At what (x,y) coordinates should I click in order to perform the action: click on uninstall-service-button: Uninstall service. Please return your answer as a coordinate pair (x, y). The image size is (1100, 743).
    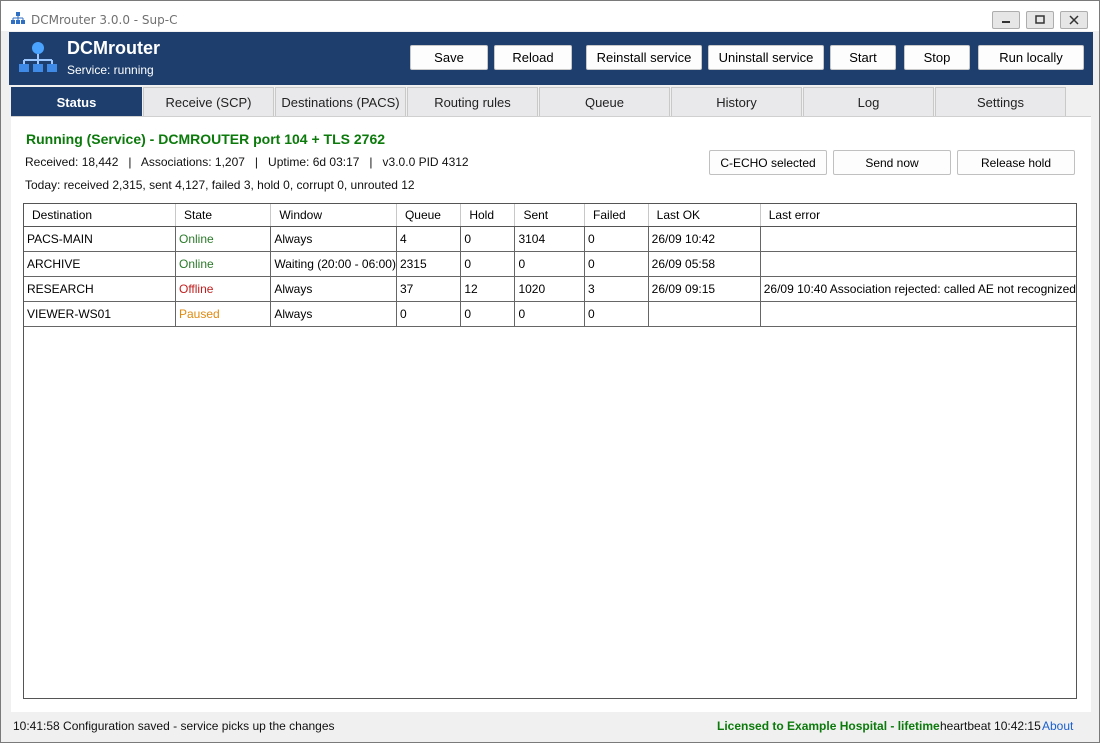
    Looking at the image, I should click on (766, 57).